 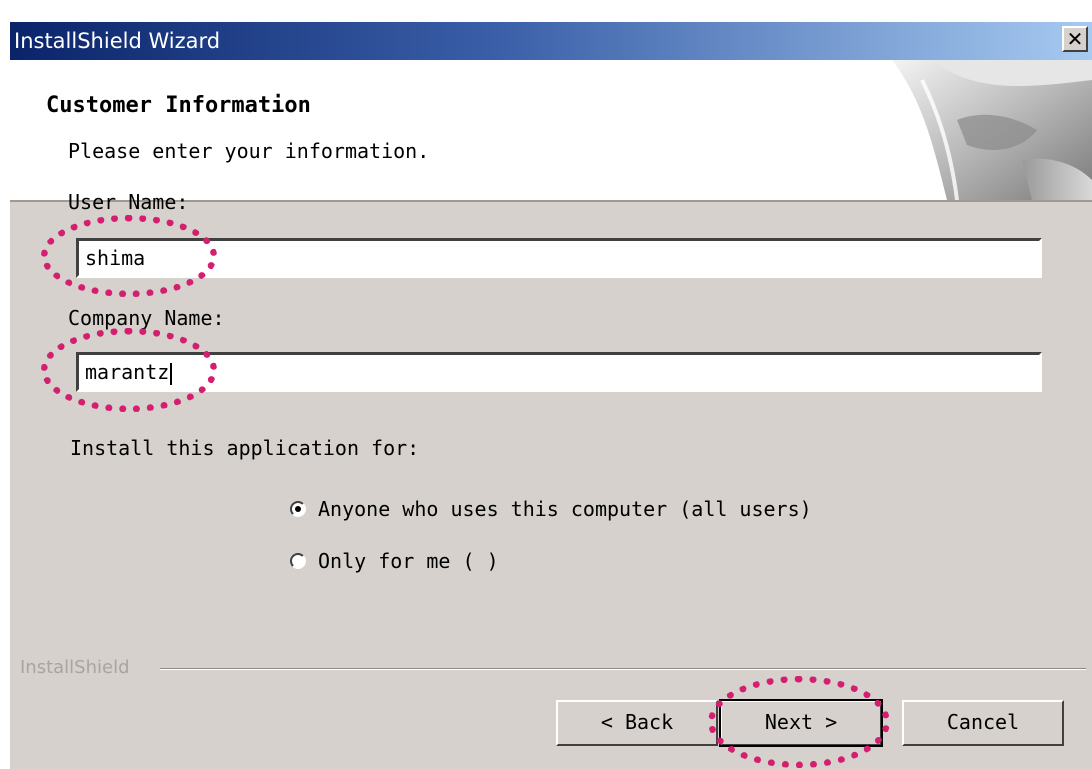 I want to click on close-icon: ✕, so click(x=1075, y=39).